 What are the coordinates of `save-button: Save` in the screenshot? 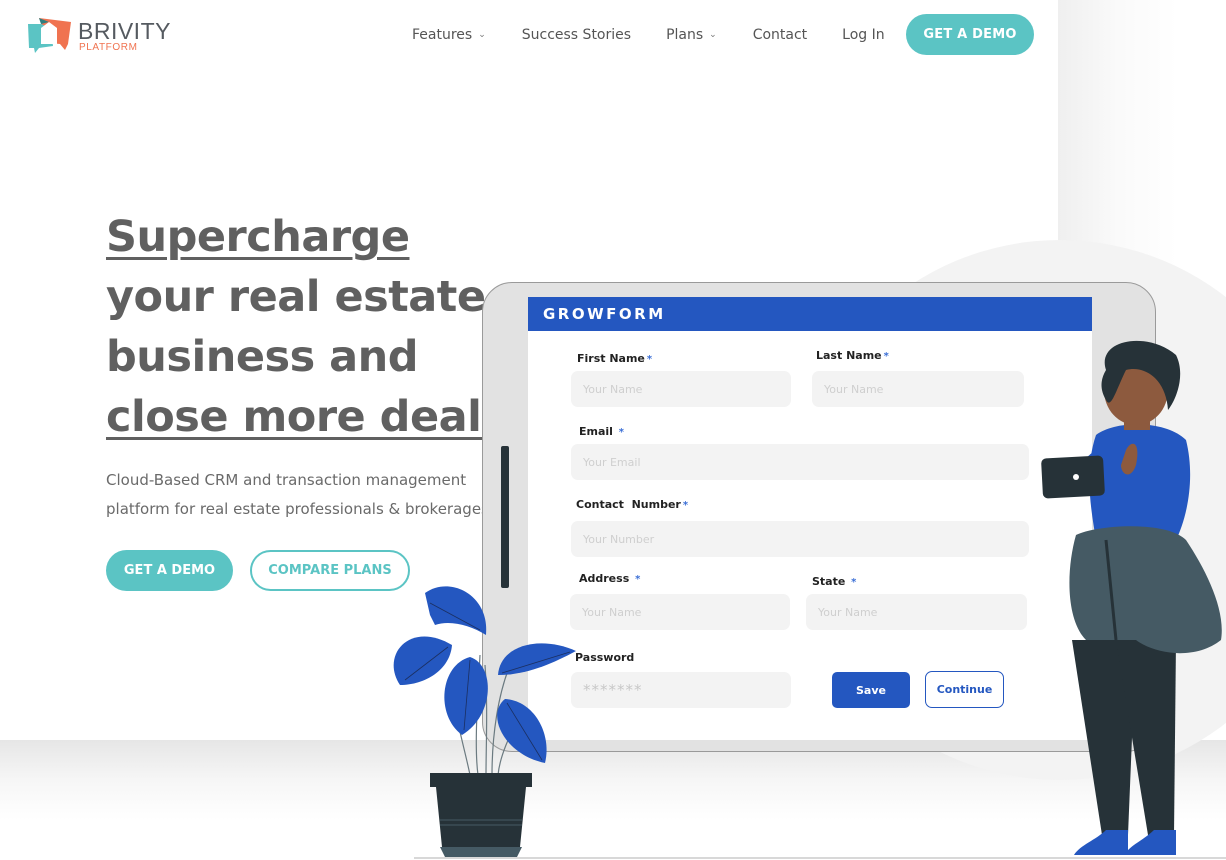 It's located at (871, 690).